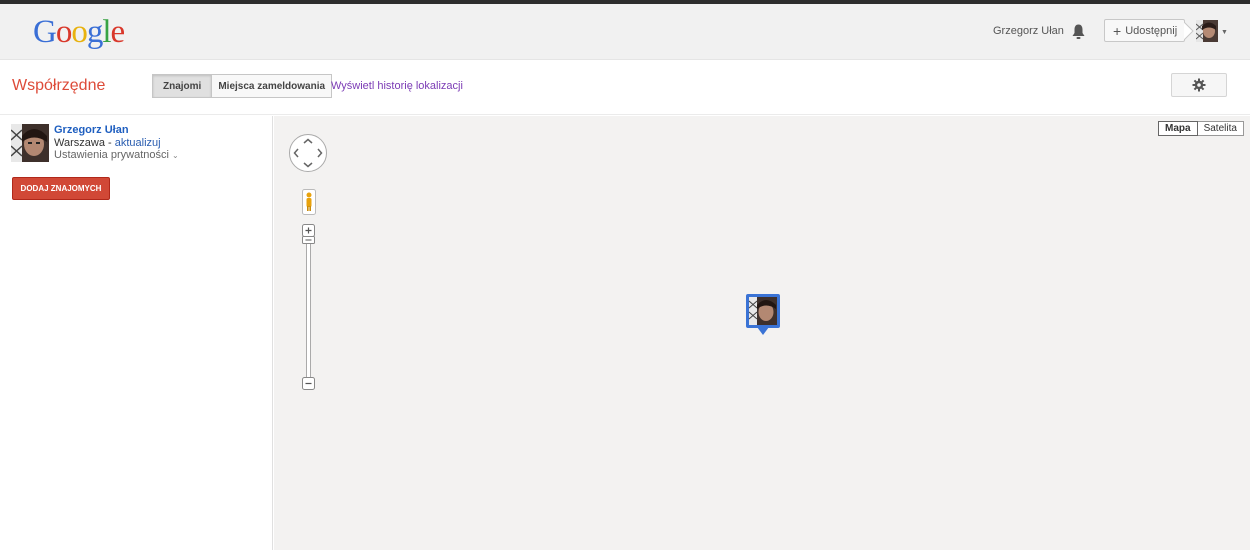 The height and width of the screenshot is (550, 1250). Describe the element at coordinates (1220, 128) in the screenshot. I see `map-type-satellite: Satelita` at that location.